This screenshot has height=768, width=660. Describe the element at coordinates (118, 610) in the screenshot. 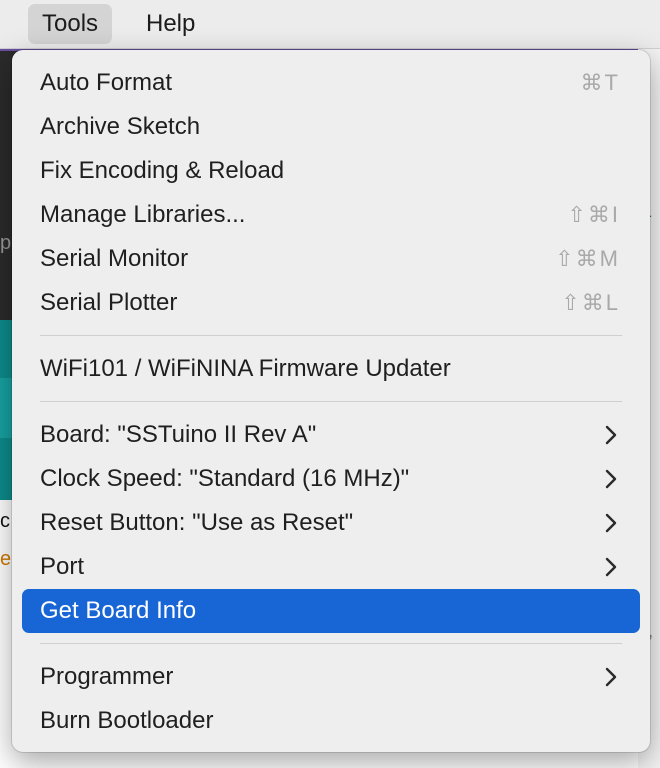

I see `menu-item-label: Get Board Info` at that location.